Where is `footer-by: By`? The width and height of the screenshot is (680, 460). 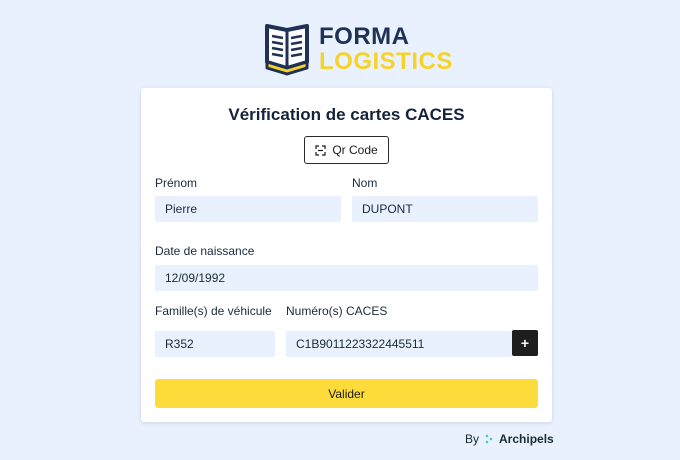 footer-by: By is located at coordinates (472, 439).